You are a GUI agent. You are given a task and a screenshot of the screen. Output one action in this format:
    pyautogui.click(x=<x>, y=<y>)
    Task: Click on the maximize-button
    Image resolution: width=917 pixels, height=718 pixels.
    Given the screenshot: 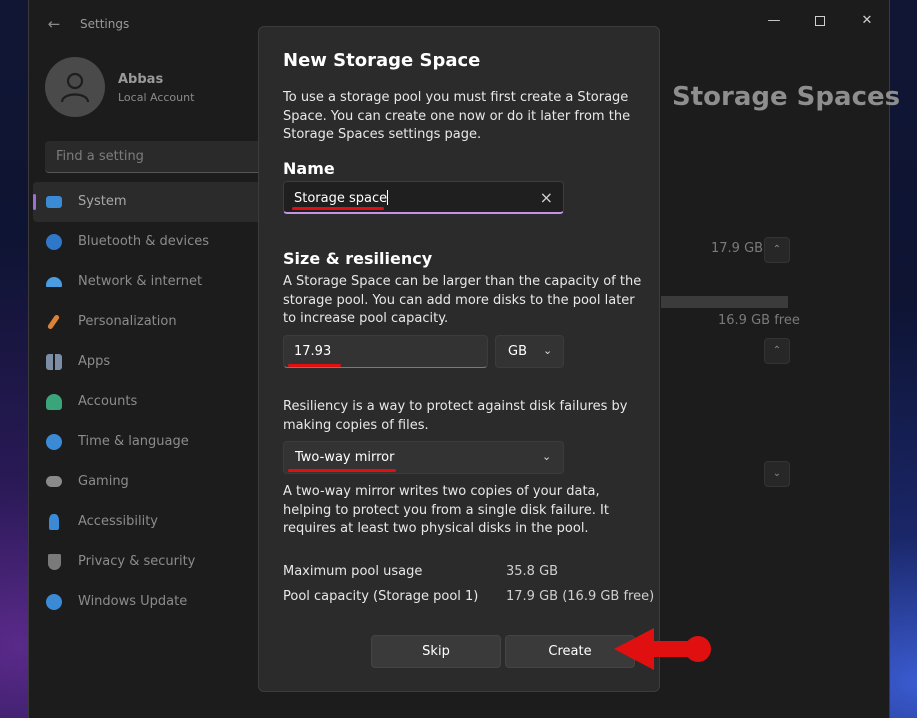 What is the action you would take?
    pyautogui.click(x=820, y=21)
    